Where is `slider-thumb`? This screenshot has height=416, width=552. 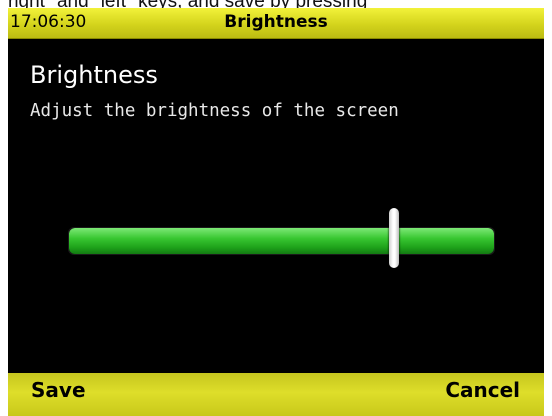 slider-thumb is located at coordinates (394, 238).